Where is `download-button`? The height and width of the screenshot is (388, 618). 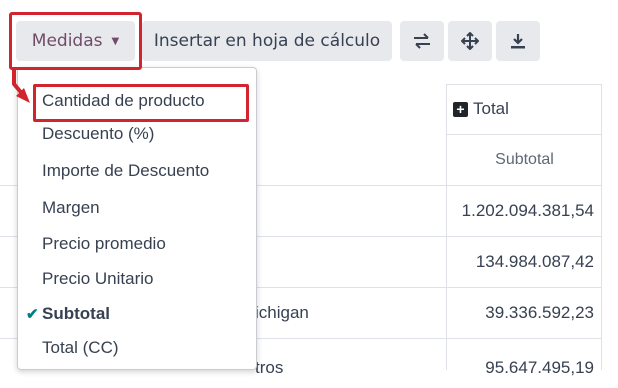 download-button is located at coordinates (518, 41).